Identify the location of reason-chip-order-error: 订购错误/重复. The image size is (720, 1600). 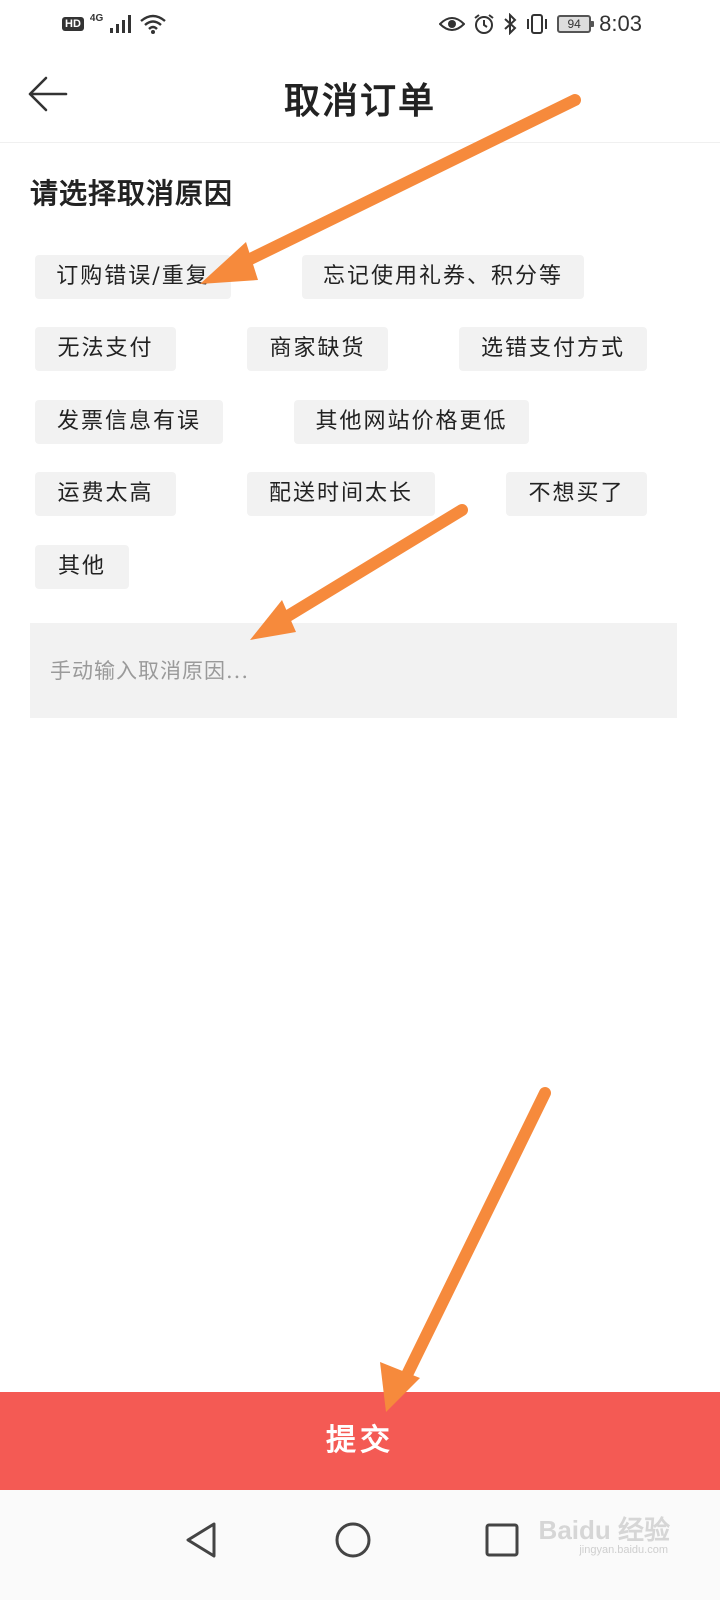
(133, 277).